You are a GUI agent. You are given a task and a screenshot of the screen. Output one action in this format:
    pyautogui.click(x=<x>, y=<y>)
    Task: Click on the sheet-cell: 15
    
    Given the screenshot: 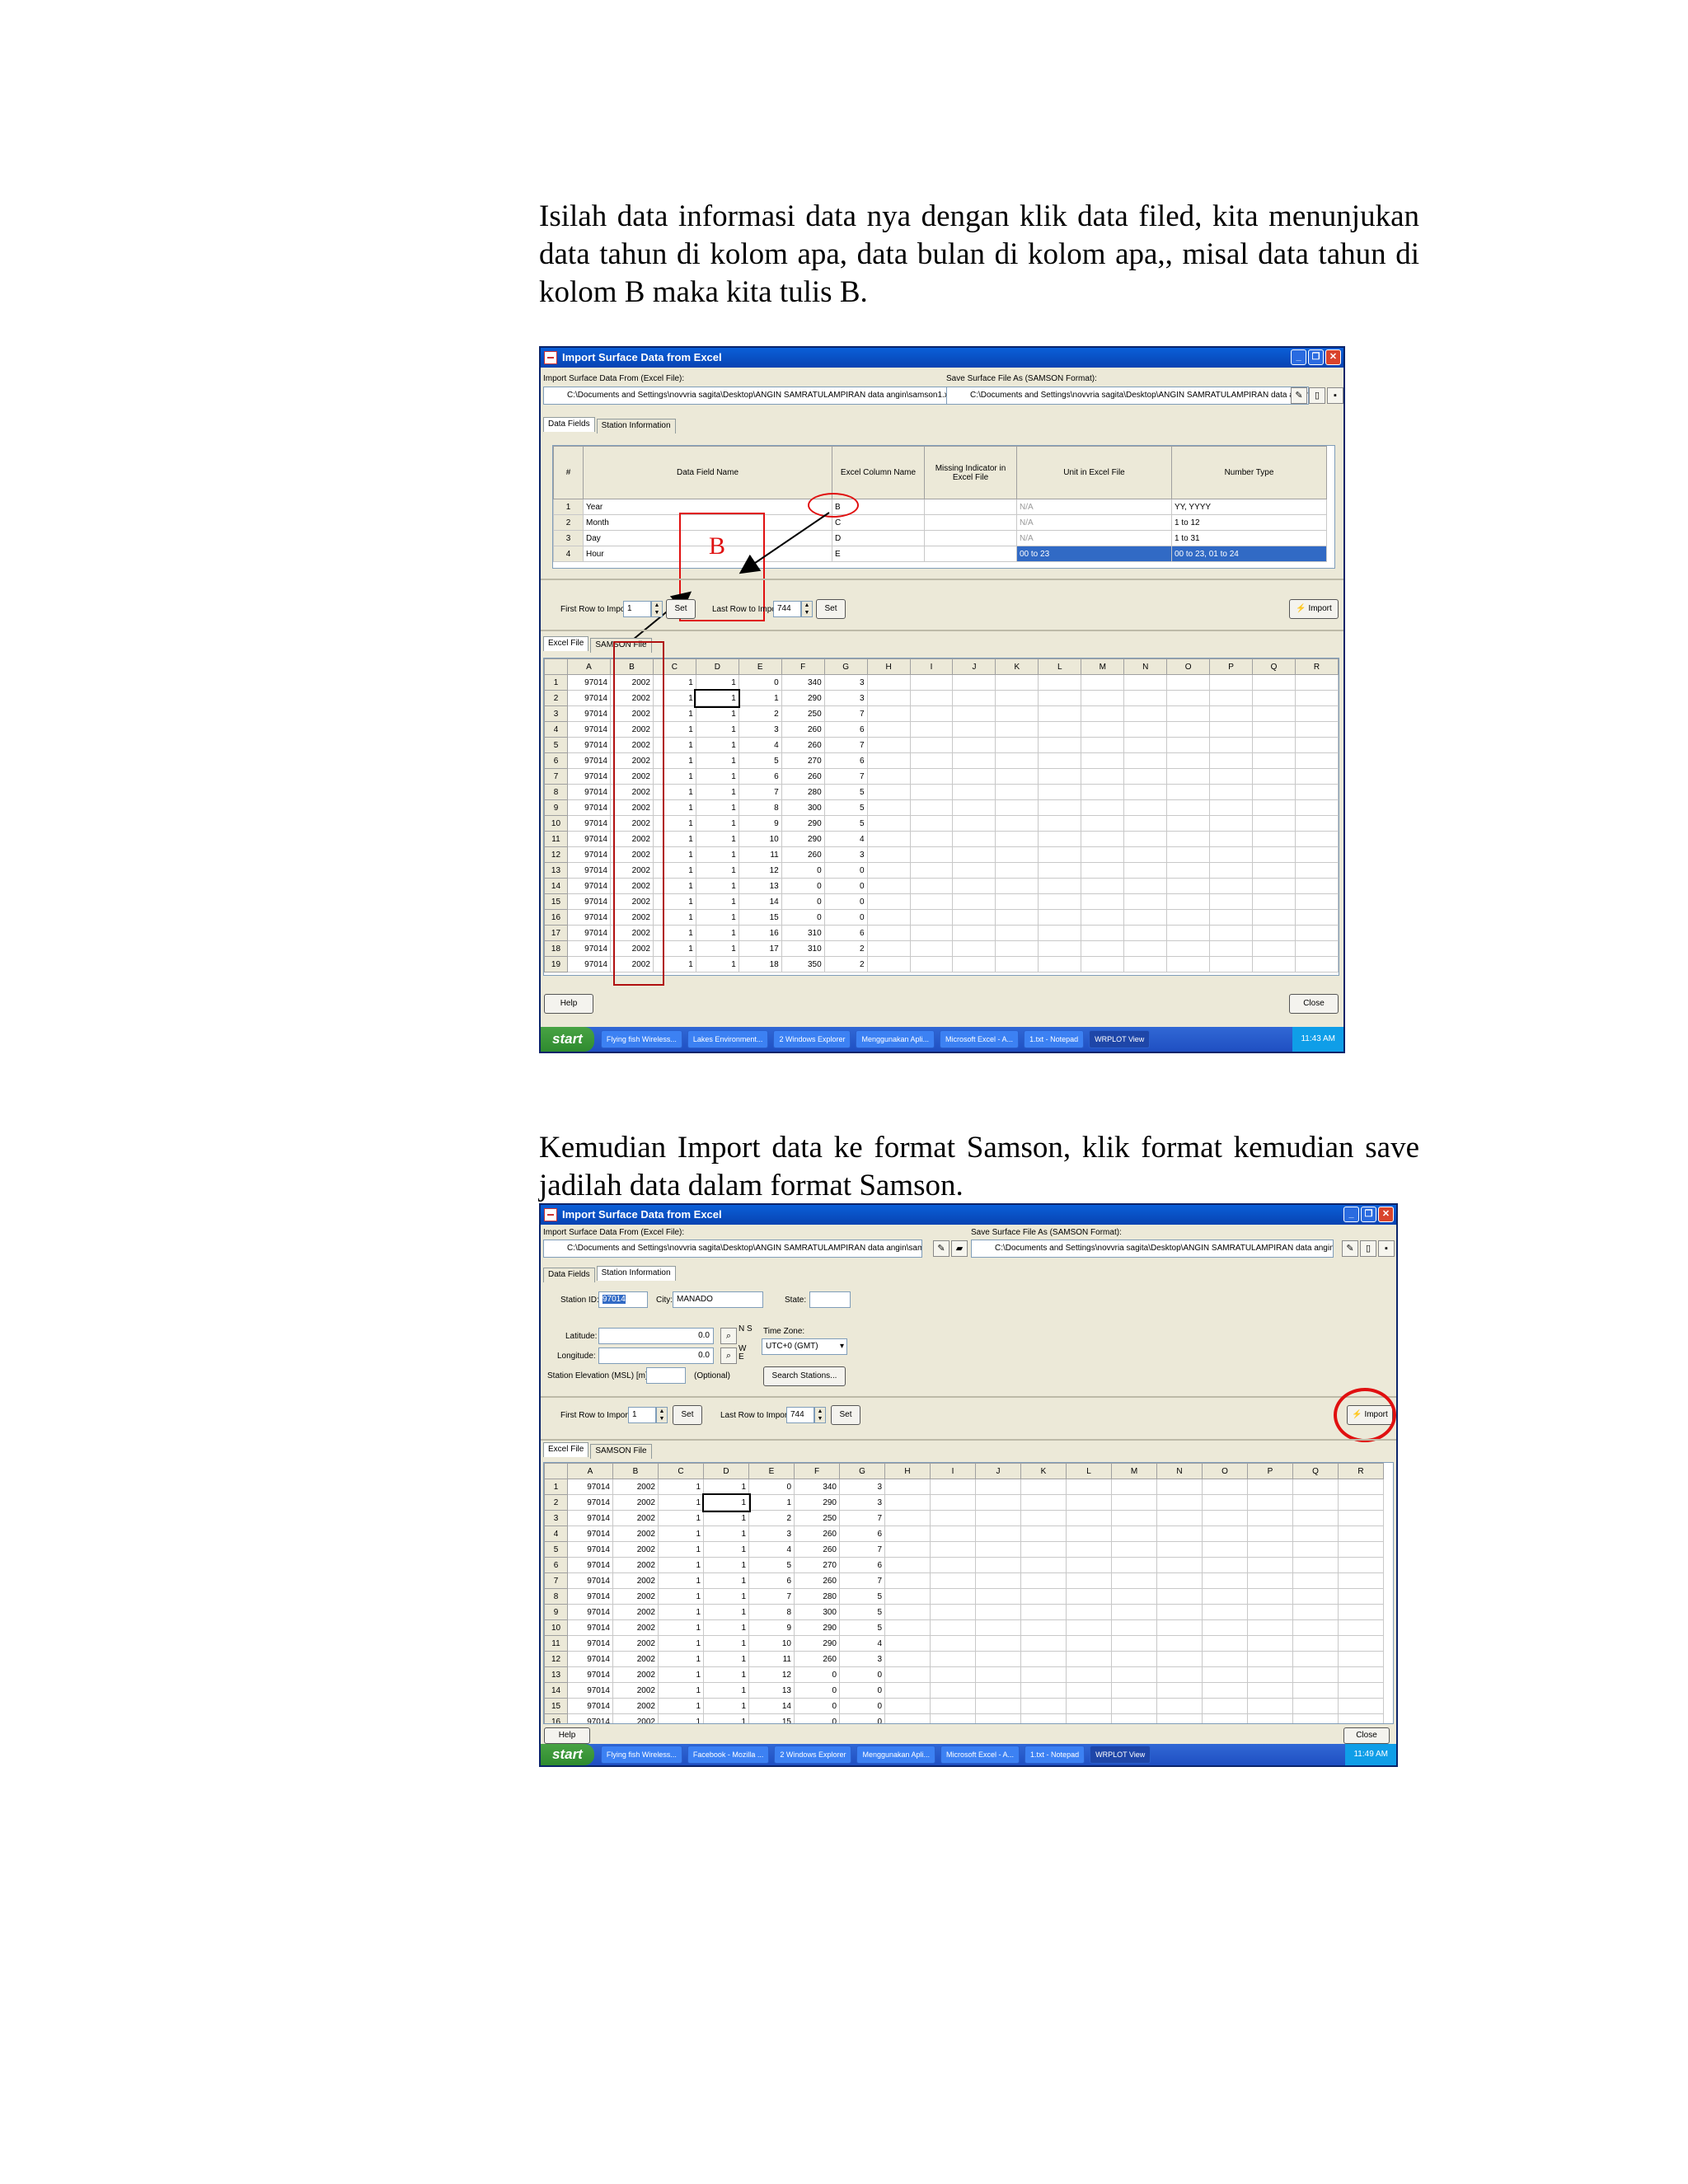 What is the action you would take?
    pyautogui.click(x=760, y=917)
    